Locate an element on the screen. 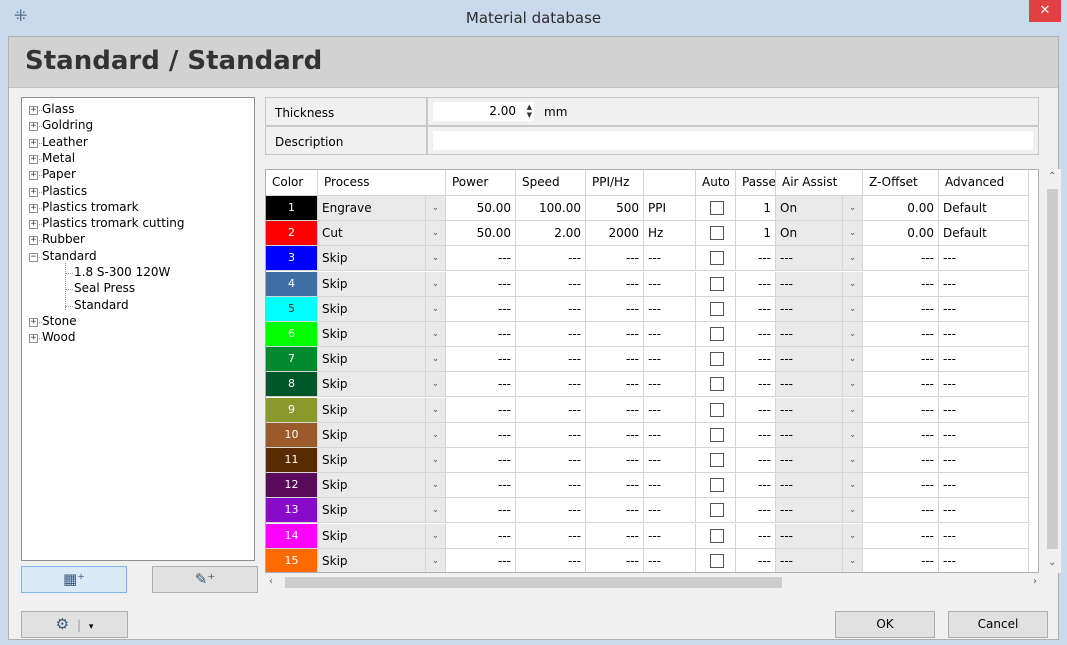  color-swatch: 4 is located at coordinates (292, 284).